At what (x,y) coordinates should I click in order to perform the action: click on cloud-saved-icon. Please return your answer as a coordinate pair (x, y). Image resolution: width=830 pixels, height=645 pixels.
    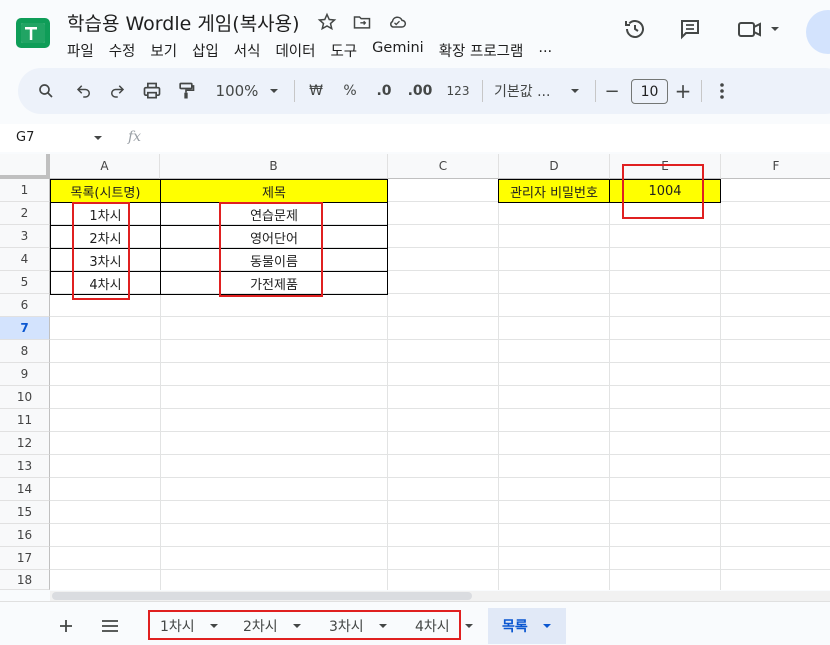
    Looking at the image, I should click on (397, 22).